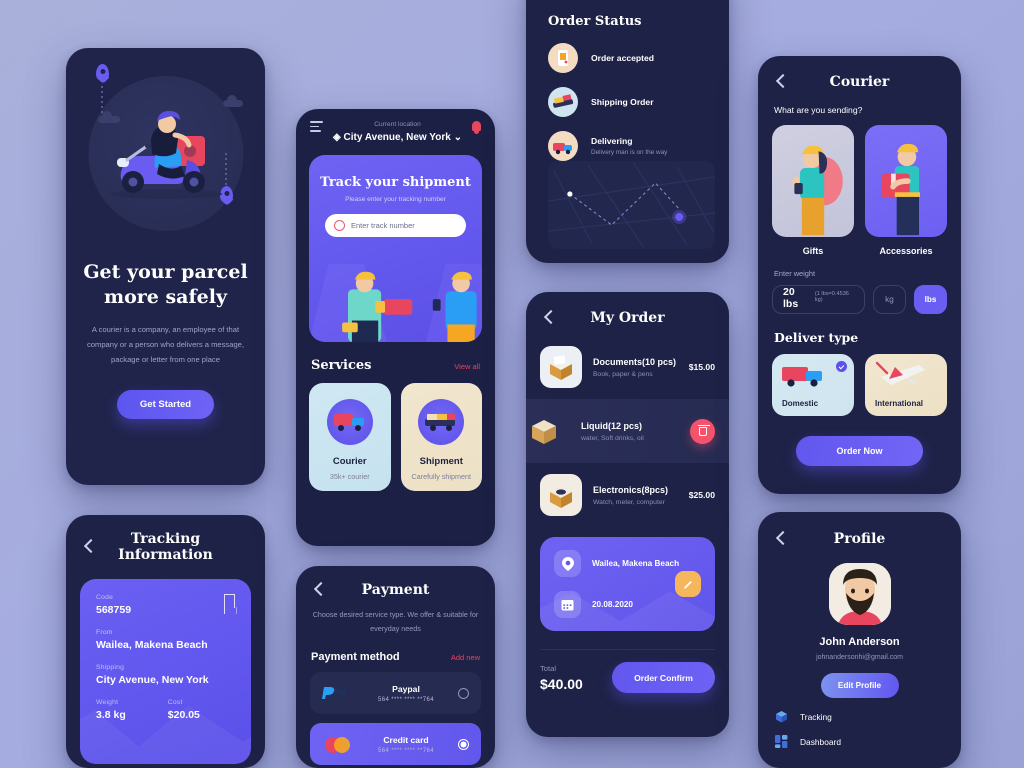 The width and height of the screenshot is (1024, 768). What do you see at coordinates (841, 366) in the screenshot?
I see `check-icon` at bounding box center [841, 366].